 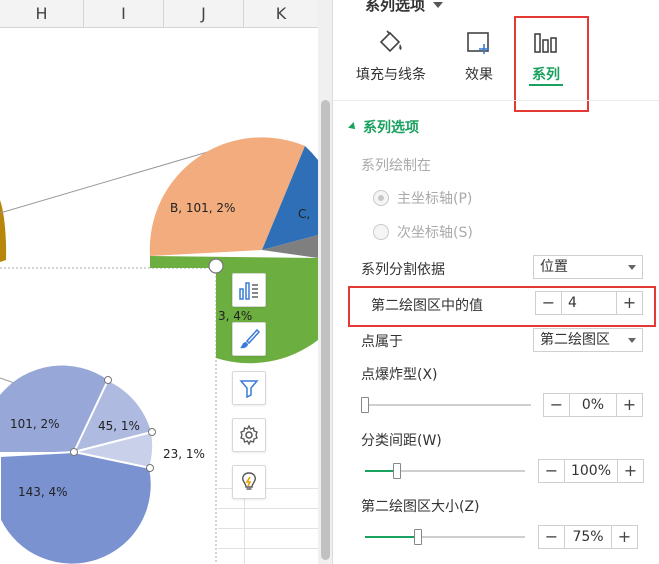 I want to click on chart-elements-icon, so click(x=248, y=291).